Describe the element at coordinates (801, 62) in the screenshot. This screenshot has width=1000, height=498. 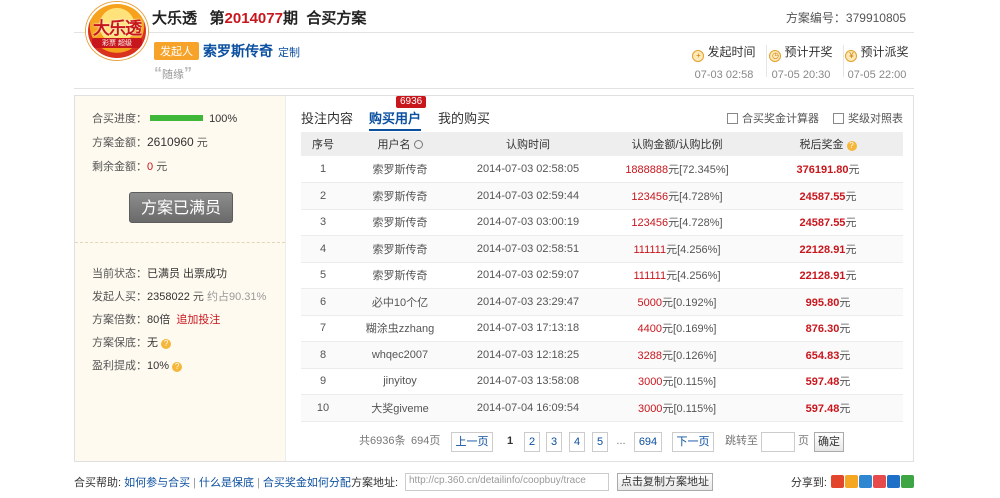
I see `draw-time: ◷ 预计开奖 07-05 20:30` at that location.